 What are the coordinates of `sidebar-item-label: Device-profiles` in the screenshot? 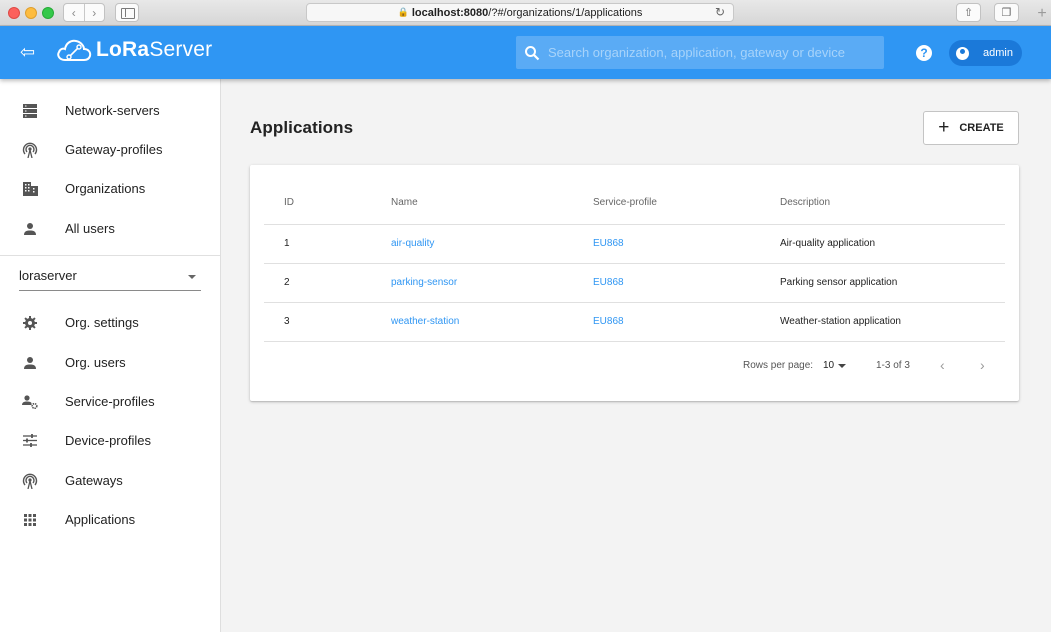 It's located at (108, 440).